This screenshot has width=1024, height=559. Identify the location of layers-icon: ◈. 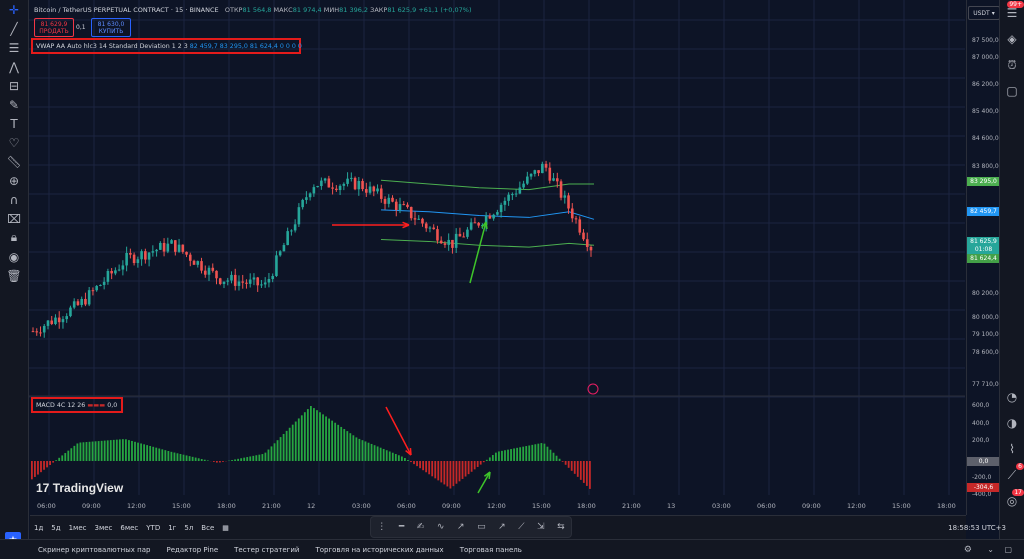
(1012, 39).